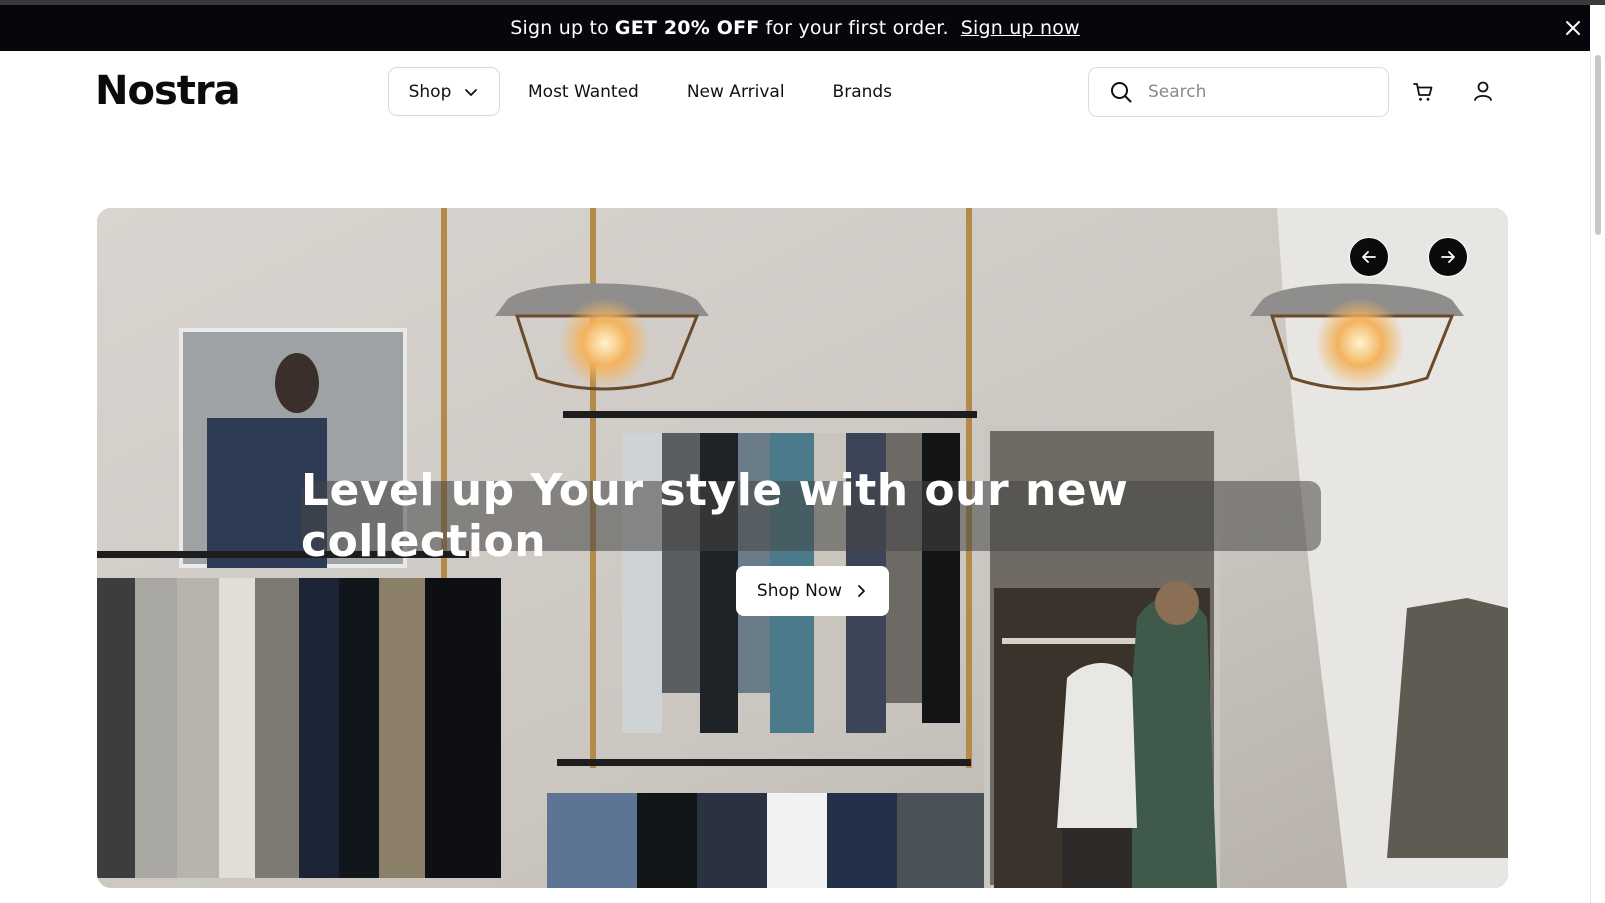 The width and height of the screenshot is (1605, 903). I want to click on shop-dropdown-button: Shop, so click(444, 91).